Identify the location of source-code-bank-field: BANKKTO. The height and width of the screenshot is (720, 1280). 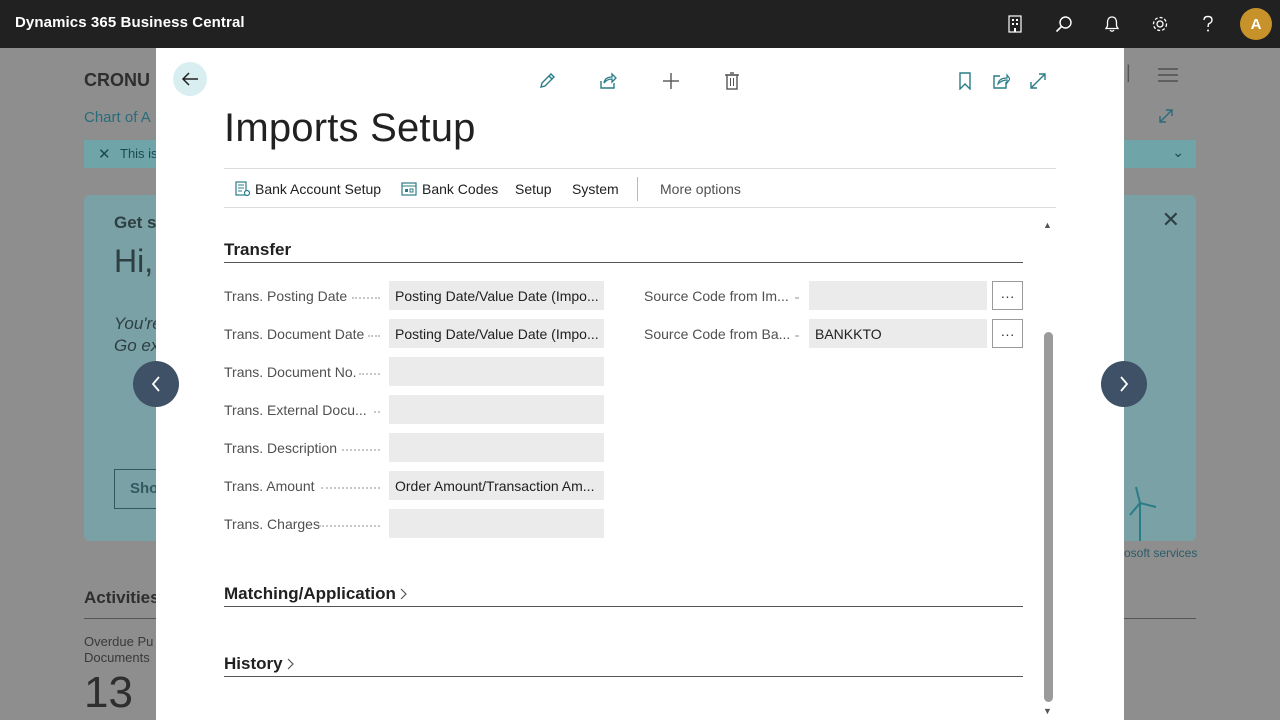
(898, 333).